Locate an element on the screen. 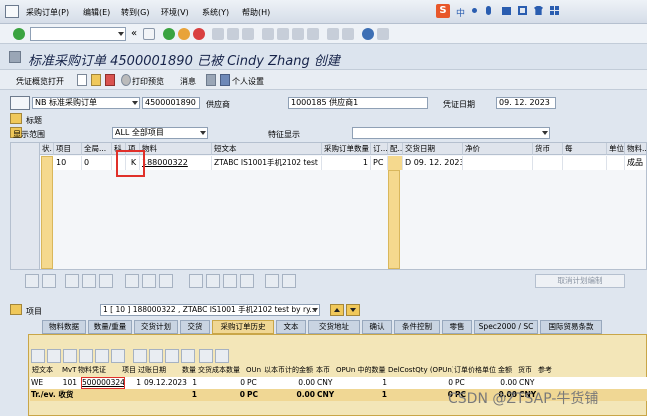 The width and height of the screenshot is (647, 416). shortcut-icon is located at coordinates (348, 34).